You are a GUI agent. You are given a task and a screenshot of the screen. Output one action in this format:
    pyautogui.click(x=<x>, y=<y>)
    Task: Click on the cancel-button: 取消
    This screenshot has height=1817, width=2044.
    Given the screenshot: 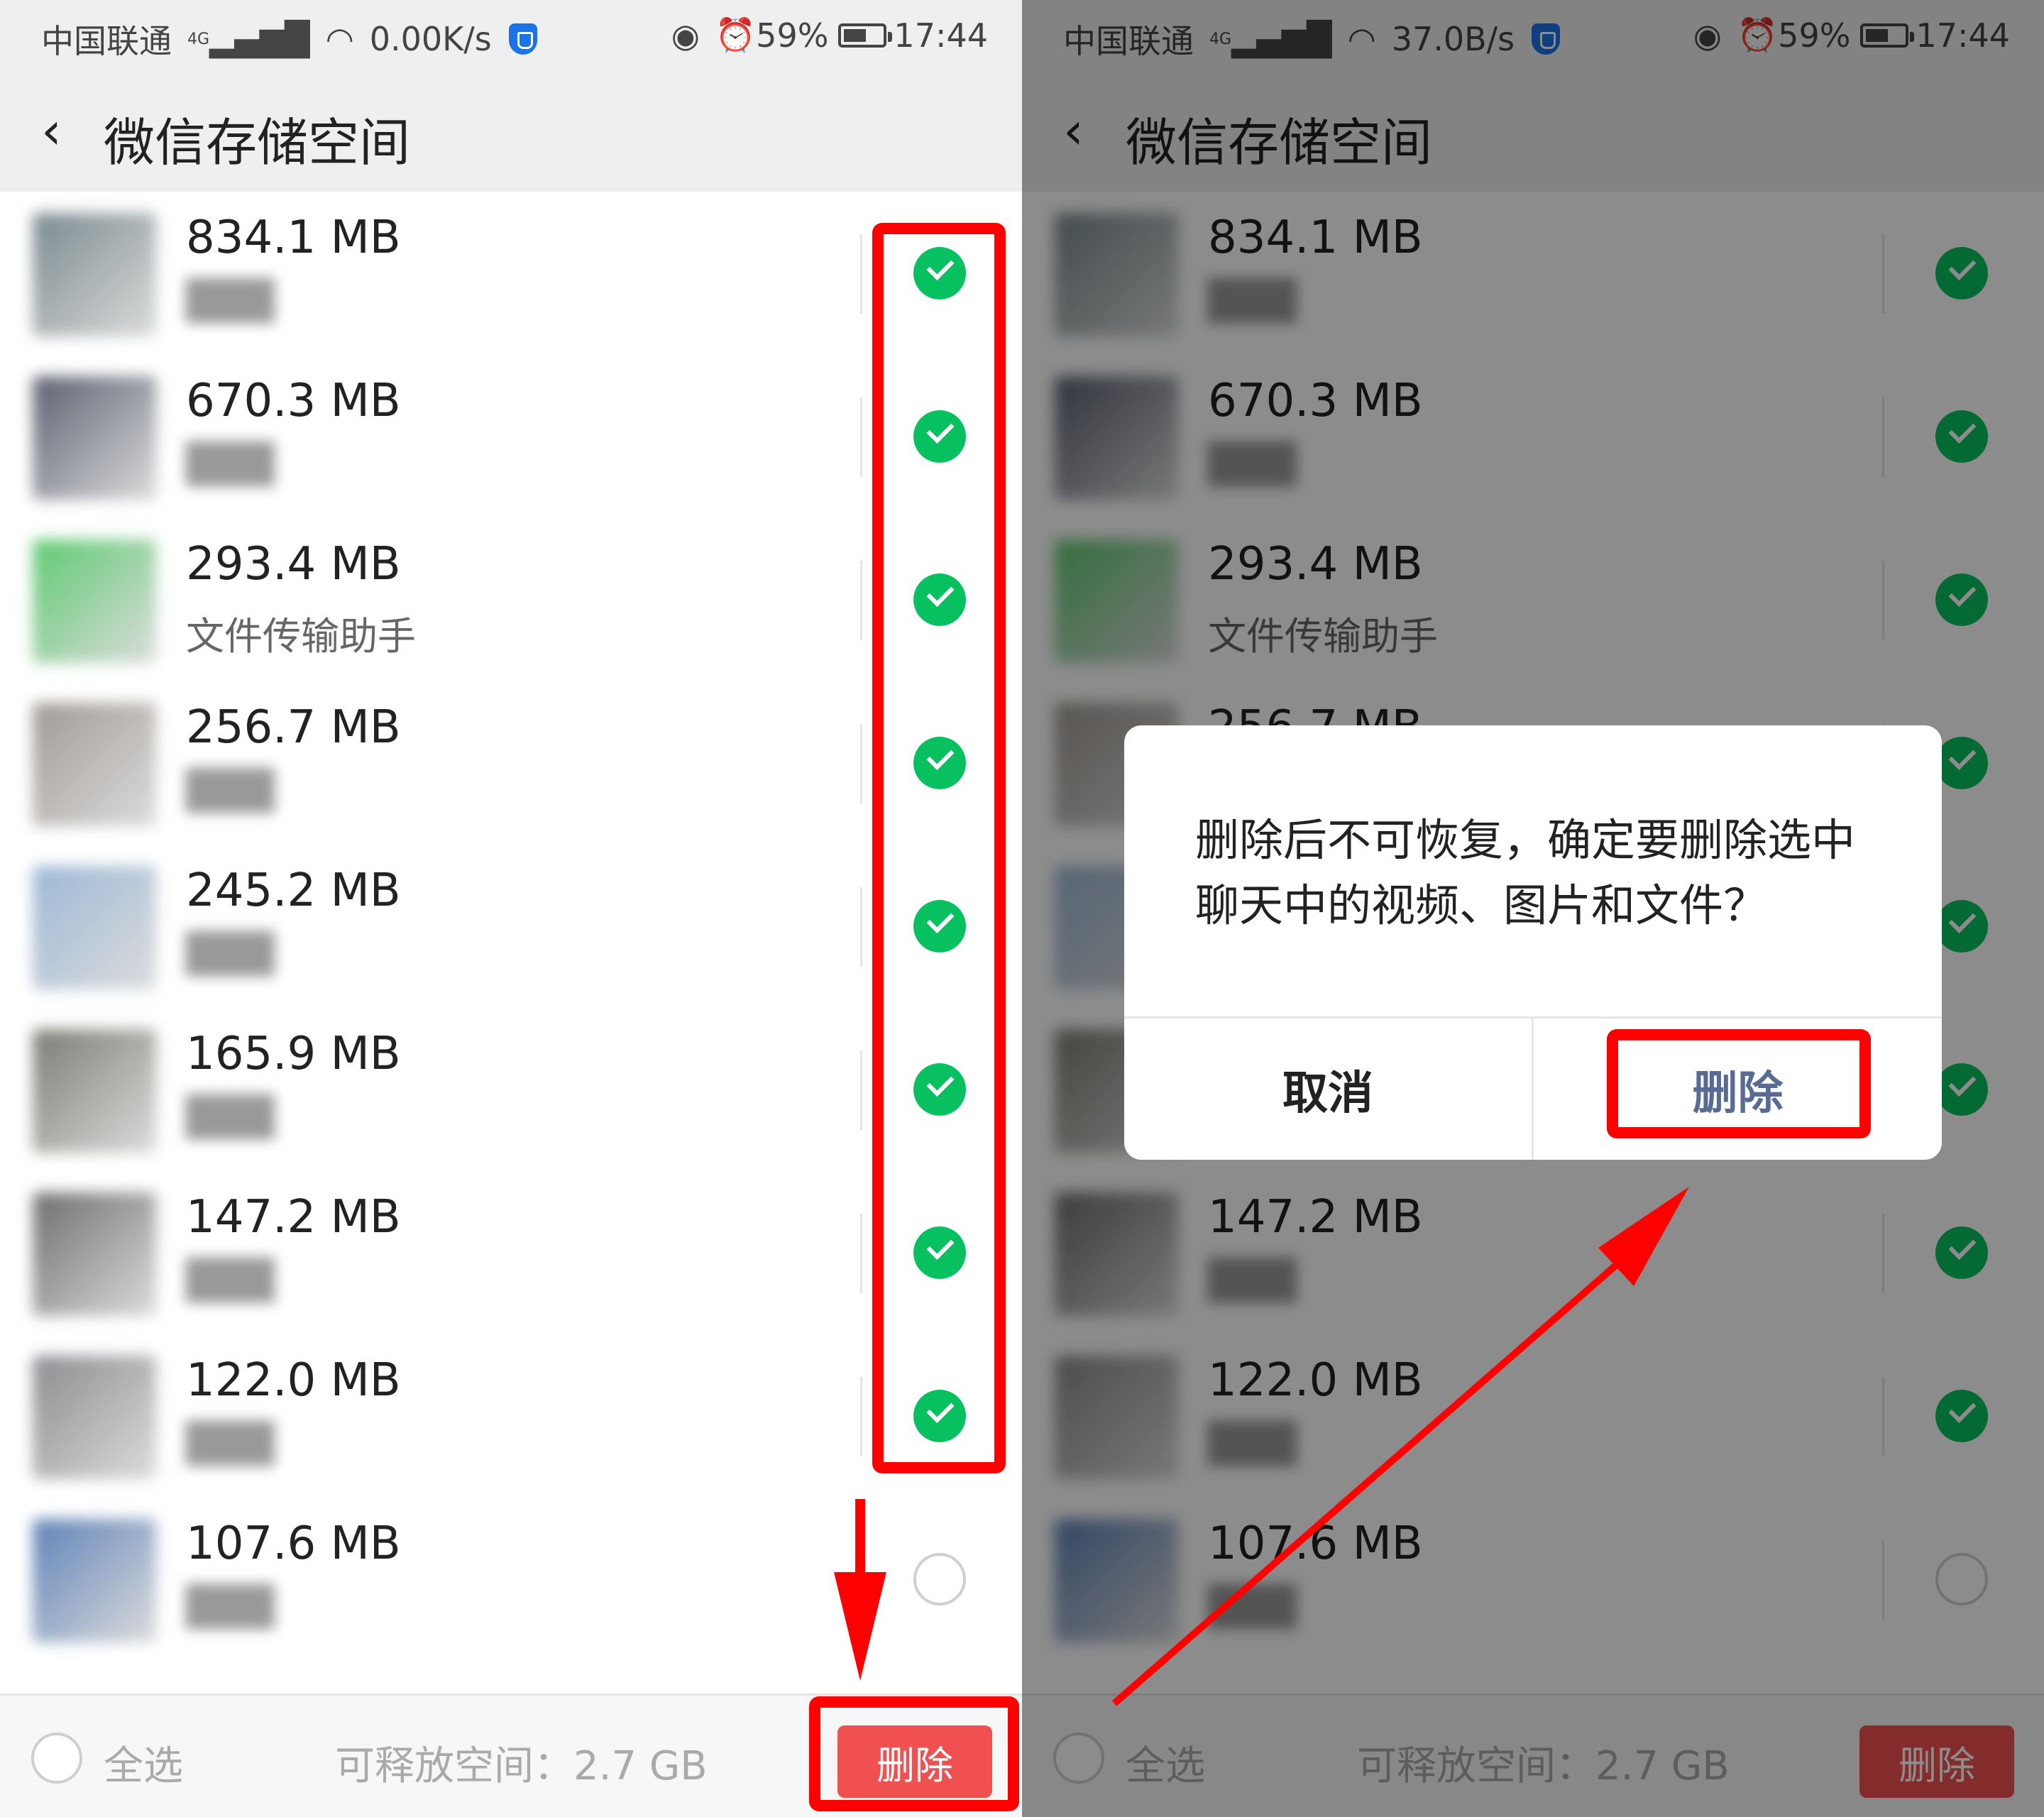 What is the action you would take?
    pyautogui.click(x=1328, y=1089)
    